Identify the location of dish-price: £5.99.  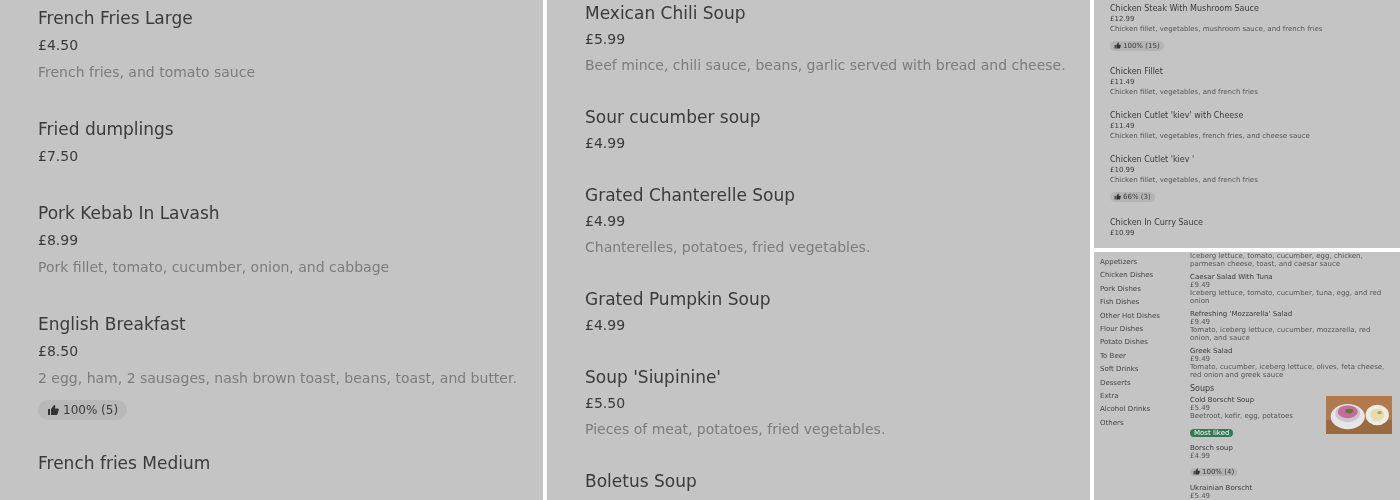
(606, 39).